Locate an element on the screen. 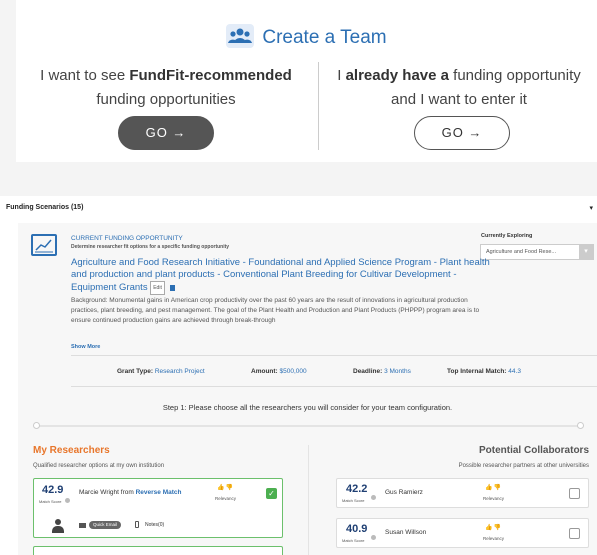  recommended-text-suffix: funding opportunities is located at coordinates (166, 99).